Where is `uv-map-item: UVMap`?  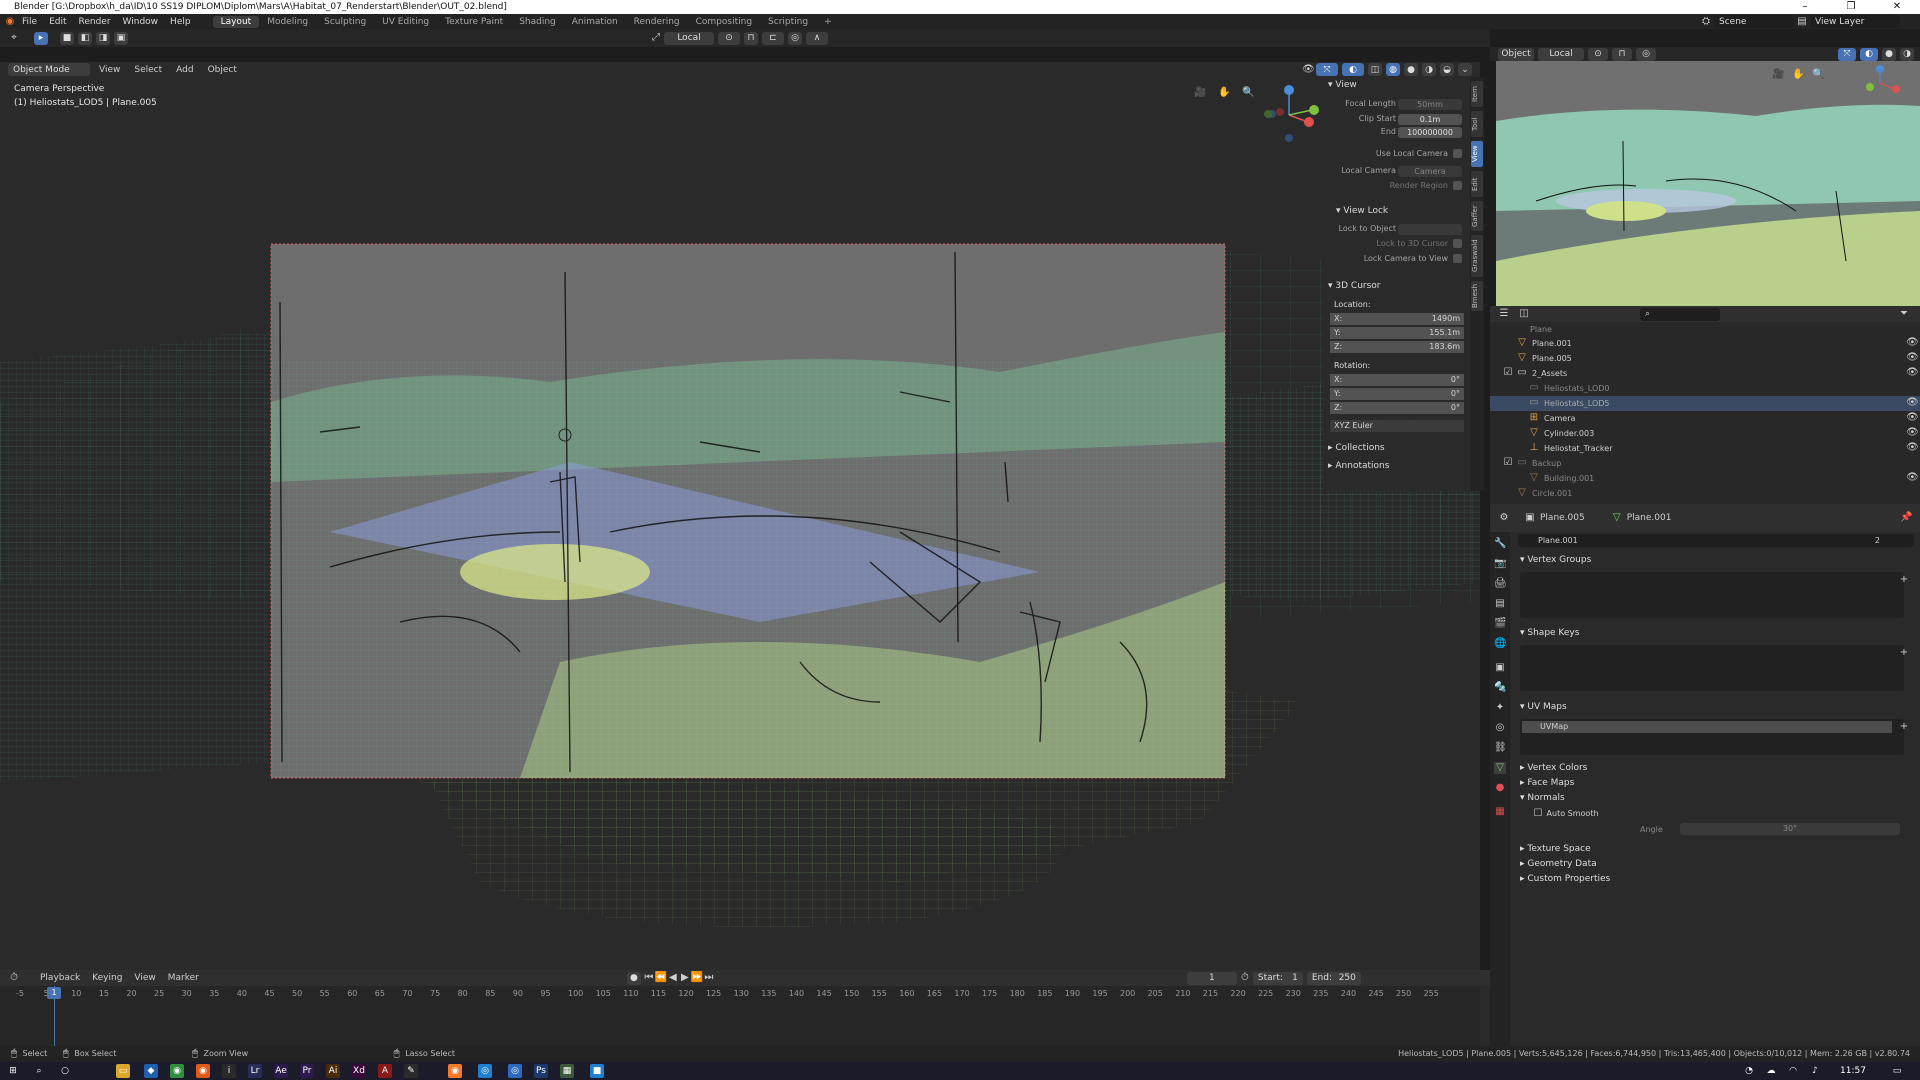
uv-map-item: UVMap is located at coordinates (1707, 727).